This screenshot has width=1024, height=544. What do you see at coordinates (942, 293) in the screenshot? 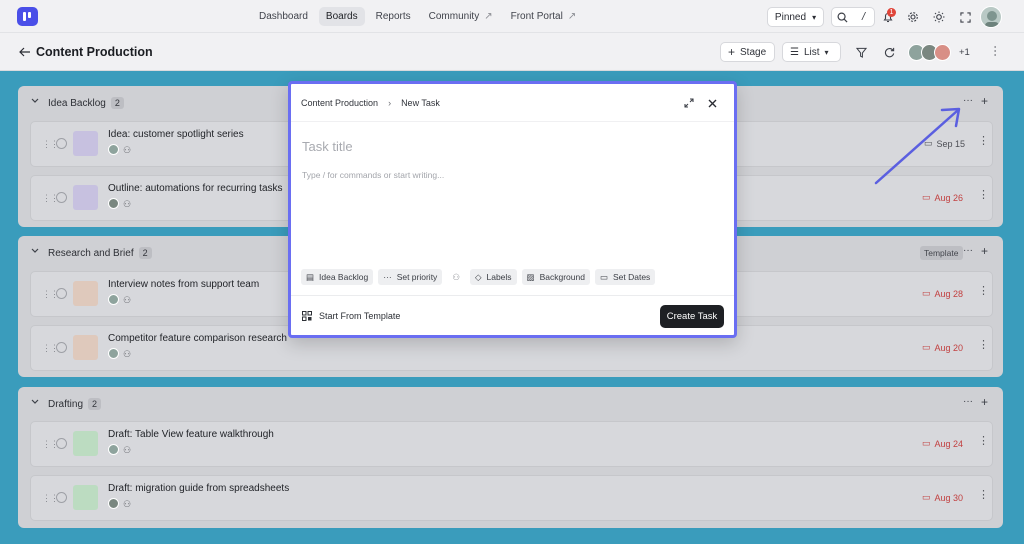
I see `task-due-date: ▭ Aug 28` at bounding box center [942, 293].